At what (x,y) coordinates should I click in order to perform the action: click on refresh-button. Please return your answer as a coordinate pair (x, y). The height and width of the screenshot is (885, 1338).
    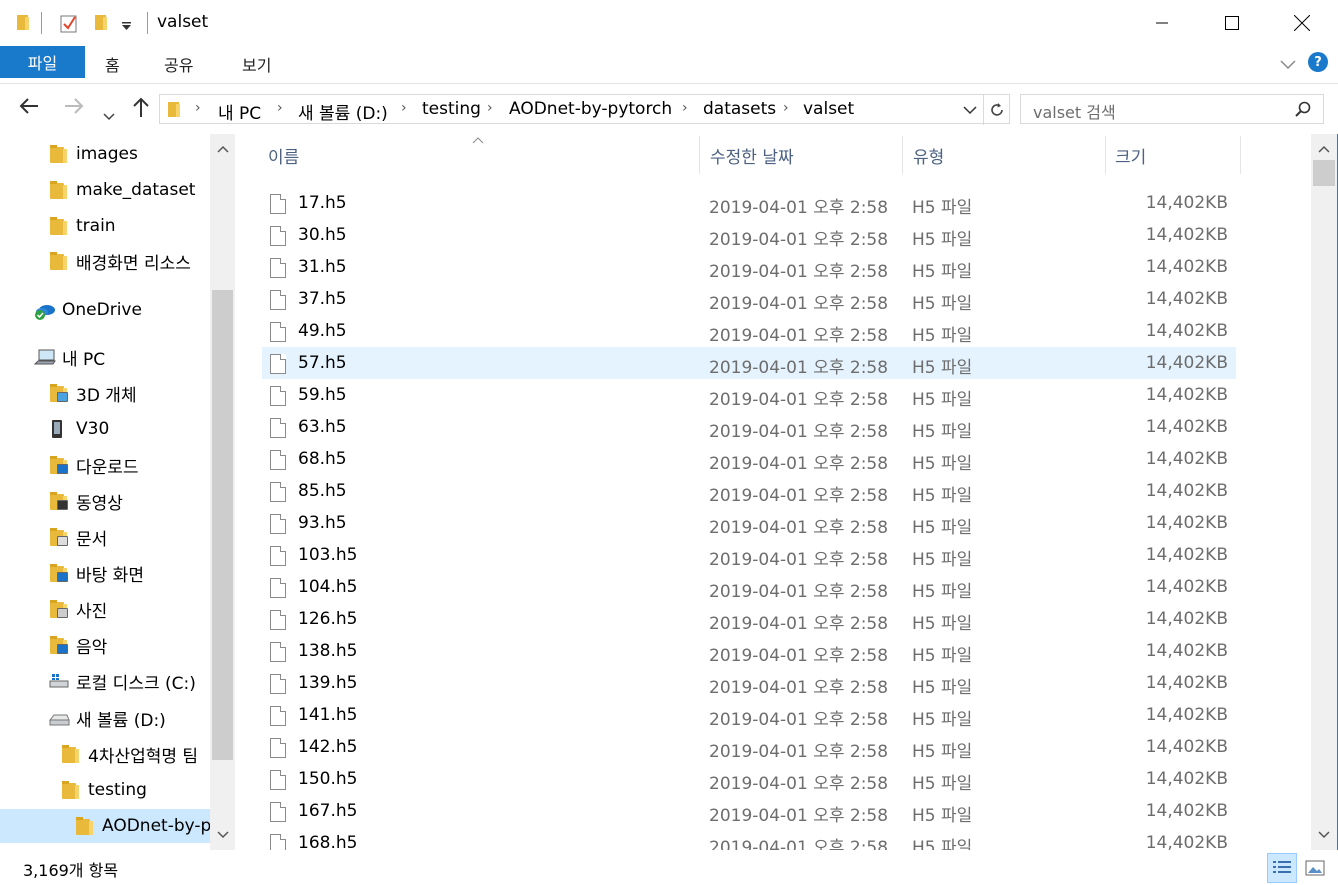
    Looking at the image, I should click on (996, 110).